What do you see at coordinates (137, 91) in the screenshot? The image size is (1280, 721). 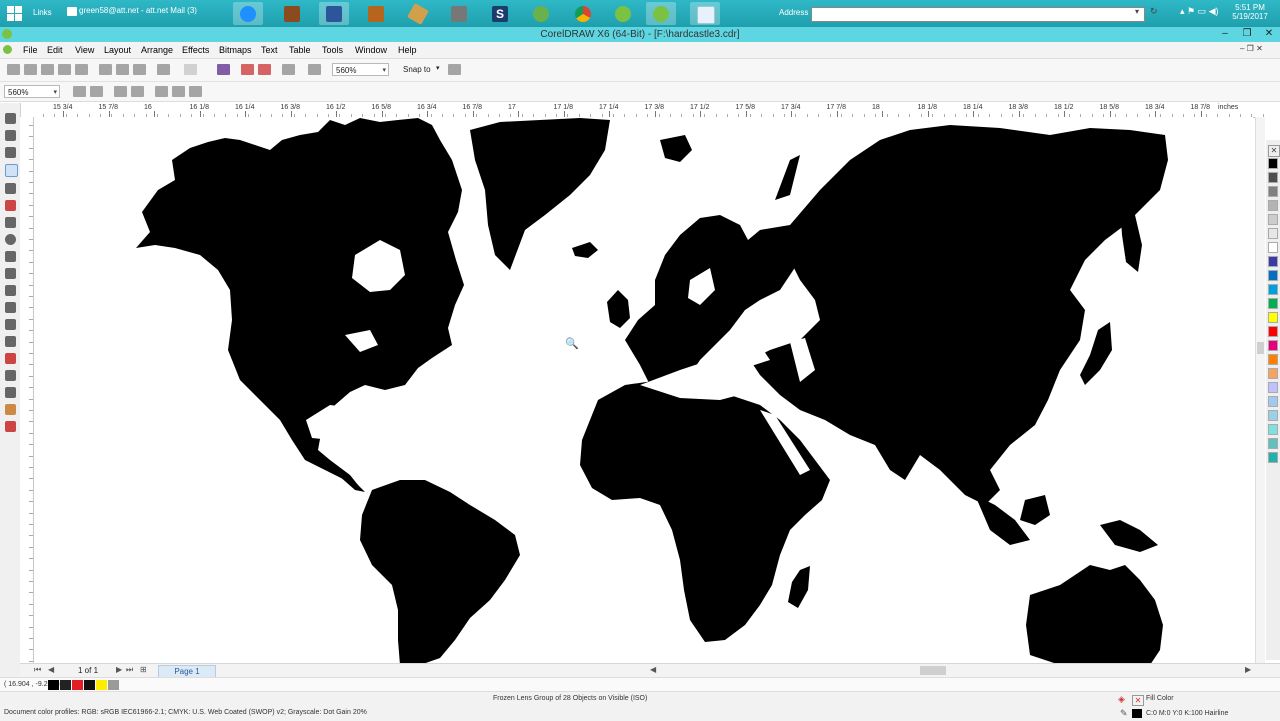 I see `zoom-all-icon` at bounding box center [137, 91].